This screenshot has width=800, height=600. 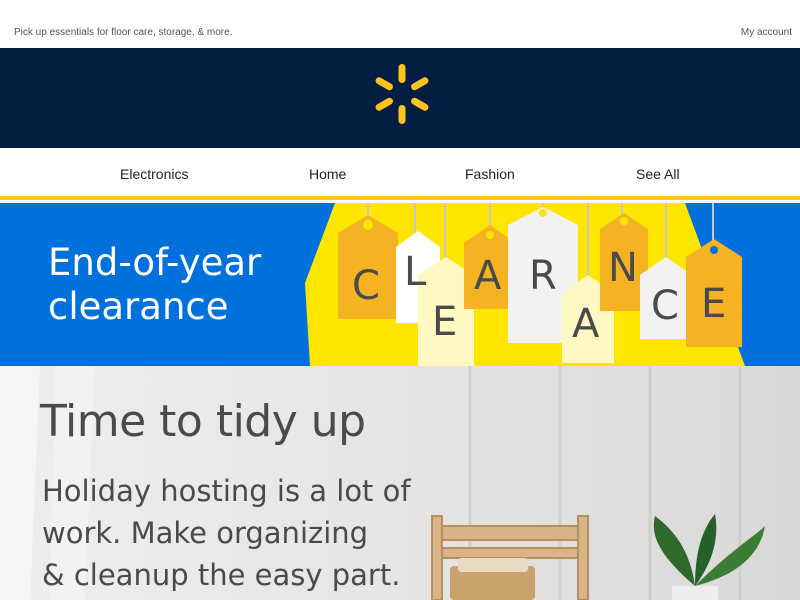 I want to click on nav-item-home: Home, so click(x=327, y=174).